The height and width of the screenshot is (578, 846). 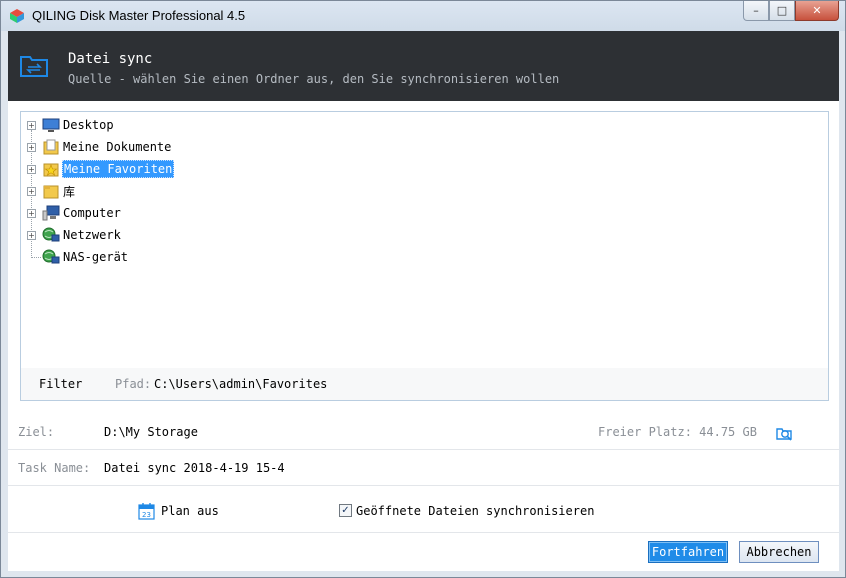 What do you see at coordinates (424, 384) in the screenshot?
I see `filter-bar: Filter Pfad: C:\Users\admin\Favorites` at bounding box center [424, 384].